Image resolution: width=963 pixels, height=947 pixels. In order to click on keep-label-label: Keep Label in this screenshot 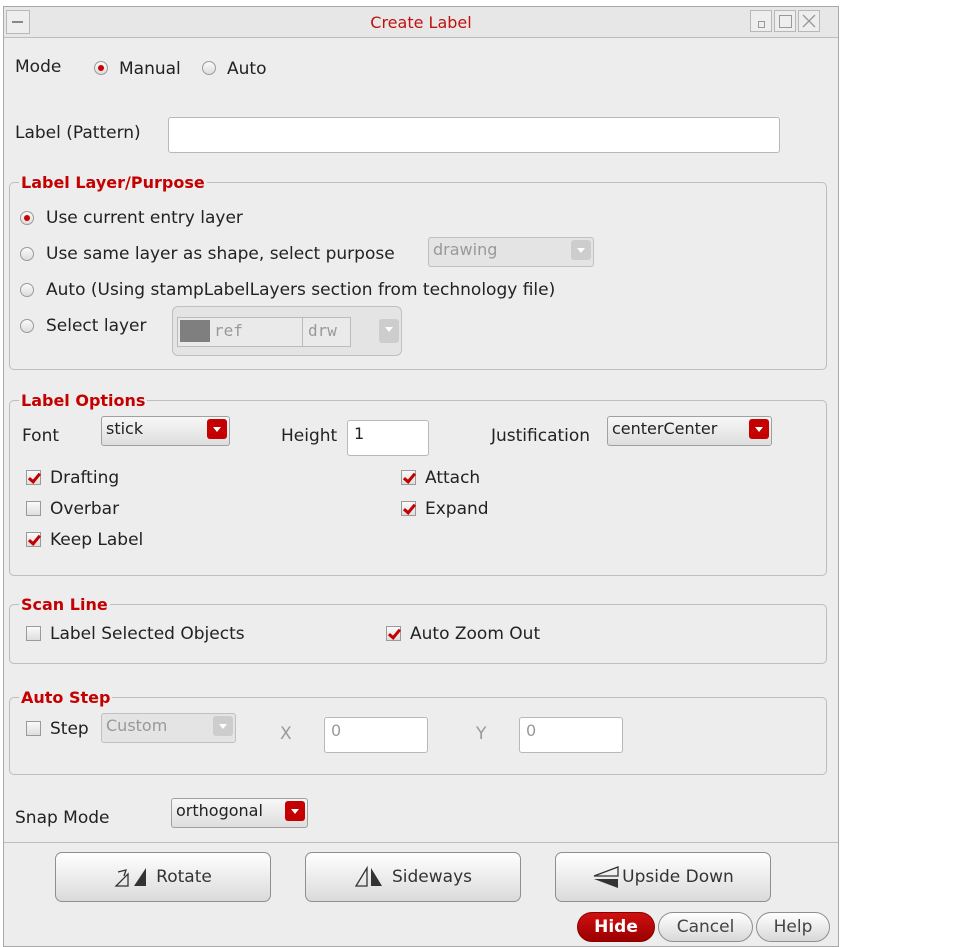, I will do `click(97, 540)`.